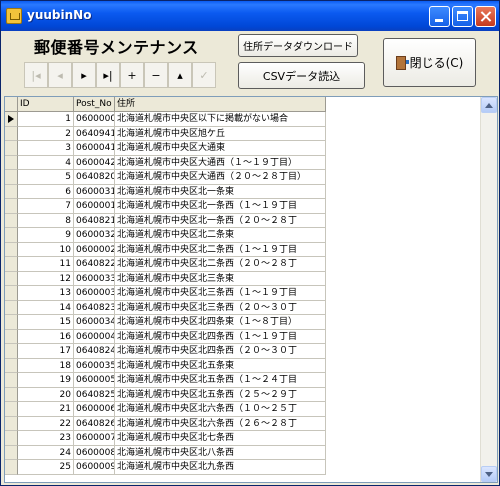 The height and width of the screenshot is (486, 500). Describe the element at coordinates (220, 235) in the screenshot. I see `cell-address: 北海道札幌市中央区北二条東` at that location.